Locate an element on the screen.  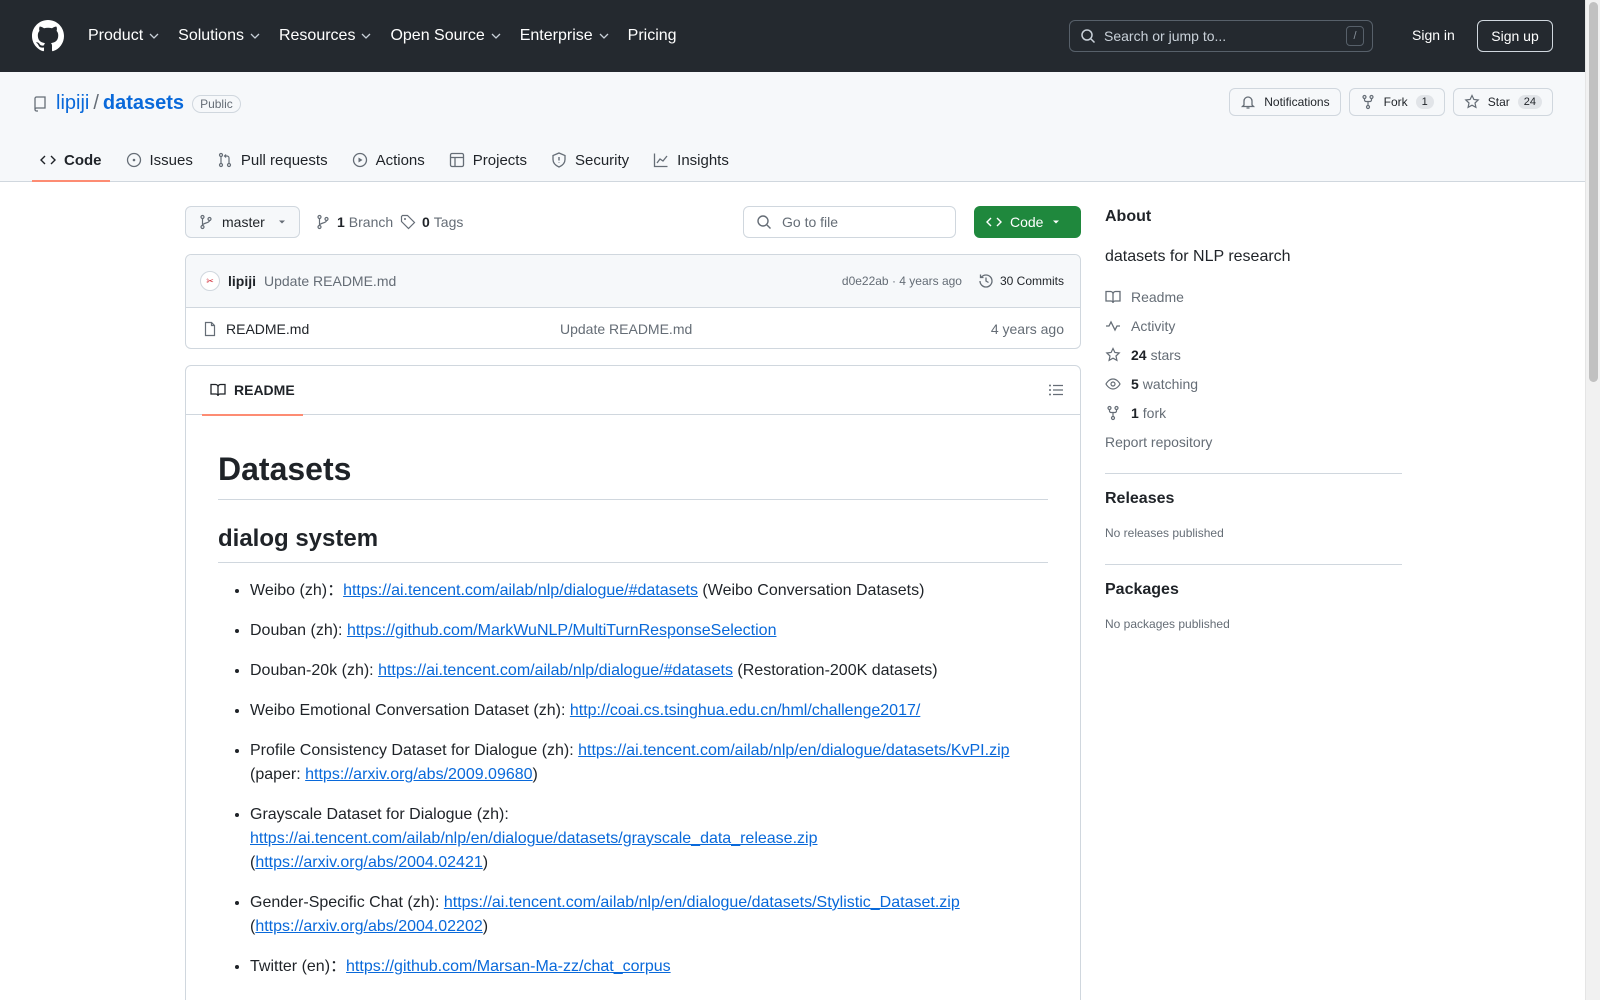
commit-message: Update README.md is located at coordinates (330, 281).